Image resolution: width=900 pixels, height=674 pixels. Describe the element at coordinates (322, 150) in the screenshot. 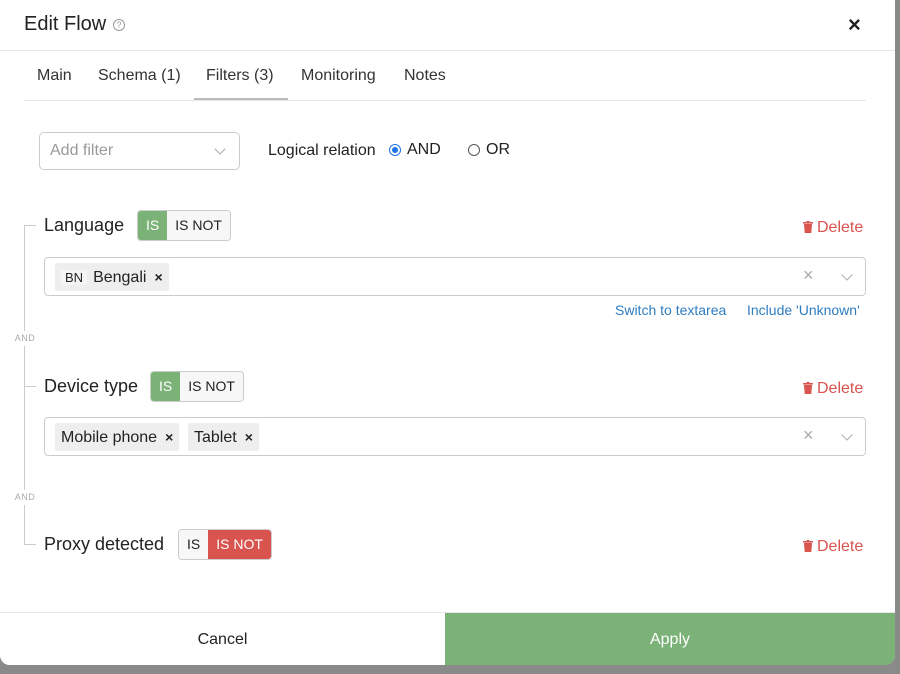

I see `logical-relation-label: Logical relation` at that location.